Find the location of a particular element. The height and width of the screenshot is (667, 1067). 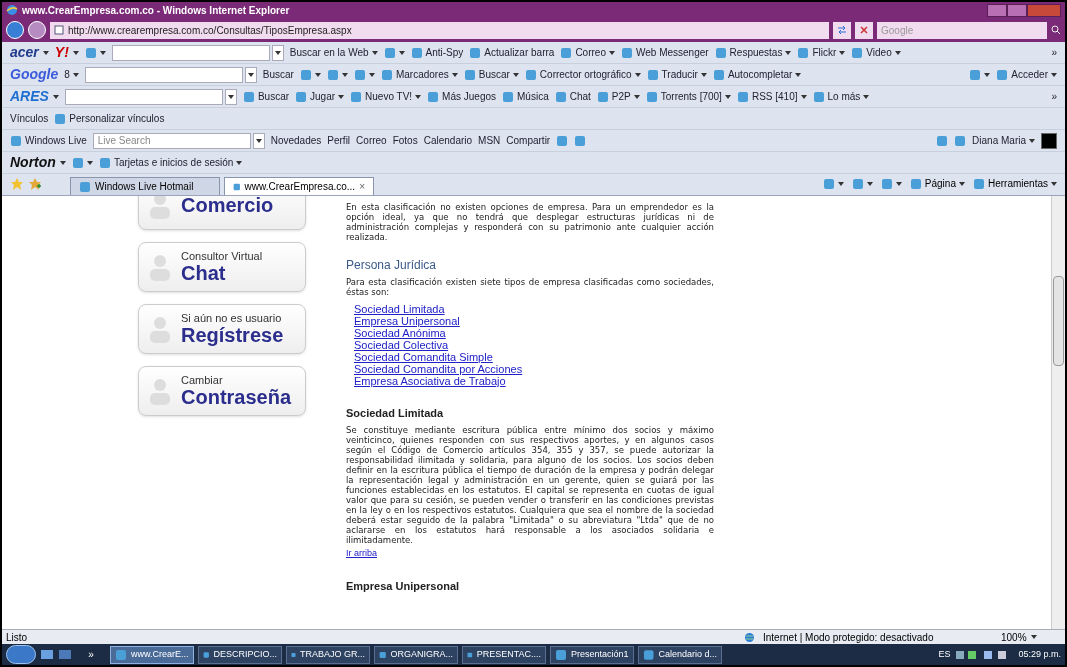

toolbar-button: Nuevo TV! is located at coordinates (386, 96).